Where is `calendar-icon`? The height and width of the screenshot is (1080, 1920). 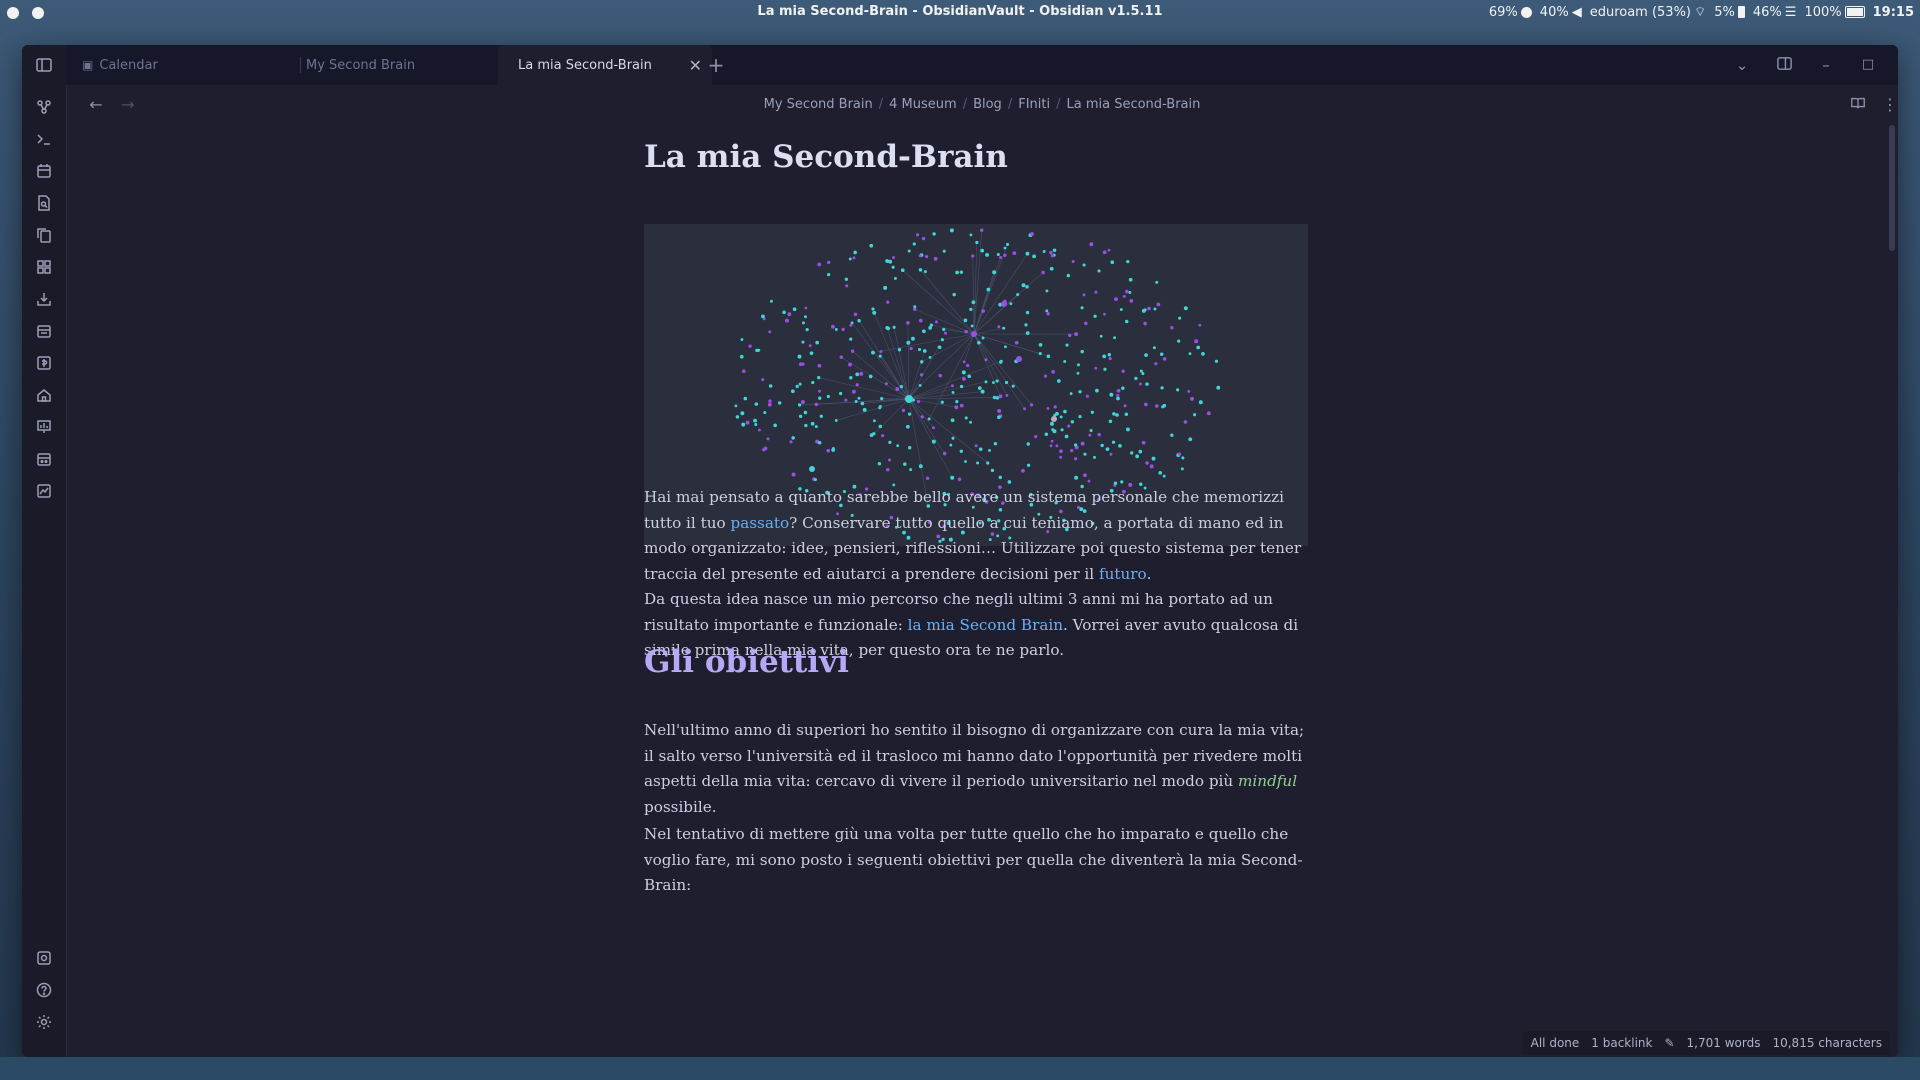
calendar-icon is located at coordinates (44, 171).